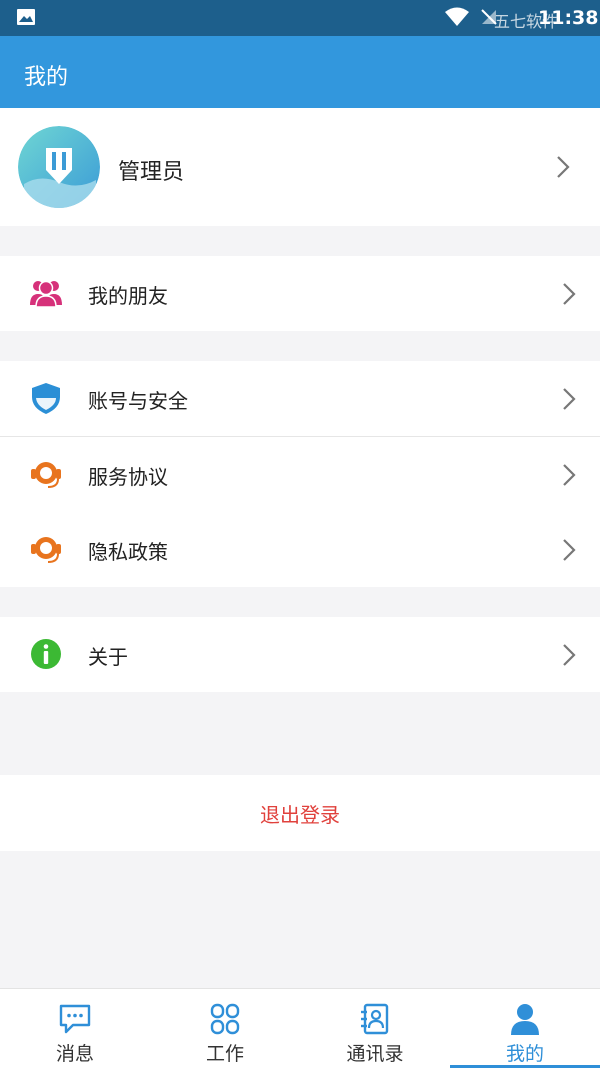  I want to click on avatar, so click(59, 167).